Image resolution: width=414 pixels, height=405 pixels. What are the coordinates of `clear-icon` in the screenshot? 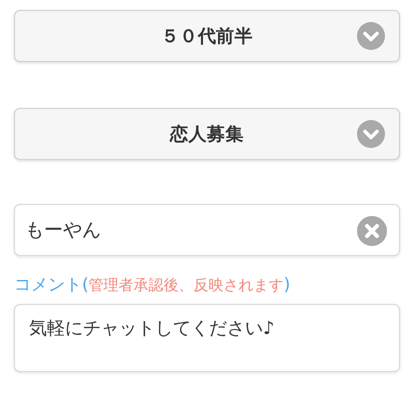 It's located at (372, 231).